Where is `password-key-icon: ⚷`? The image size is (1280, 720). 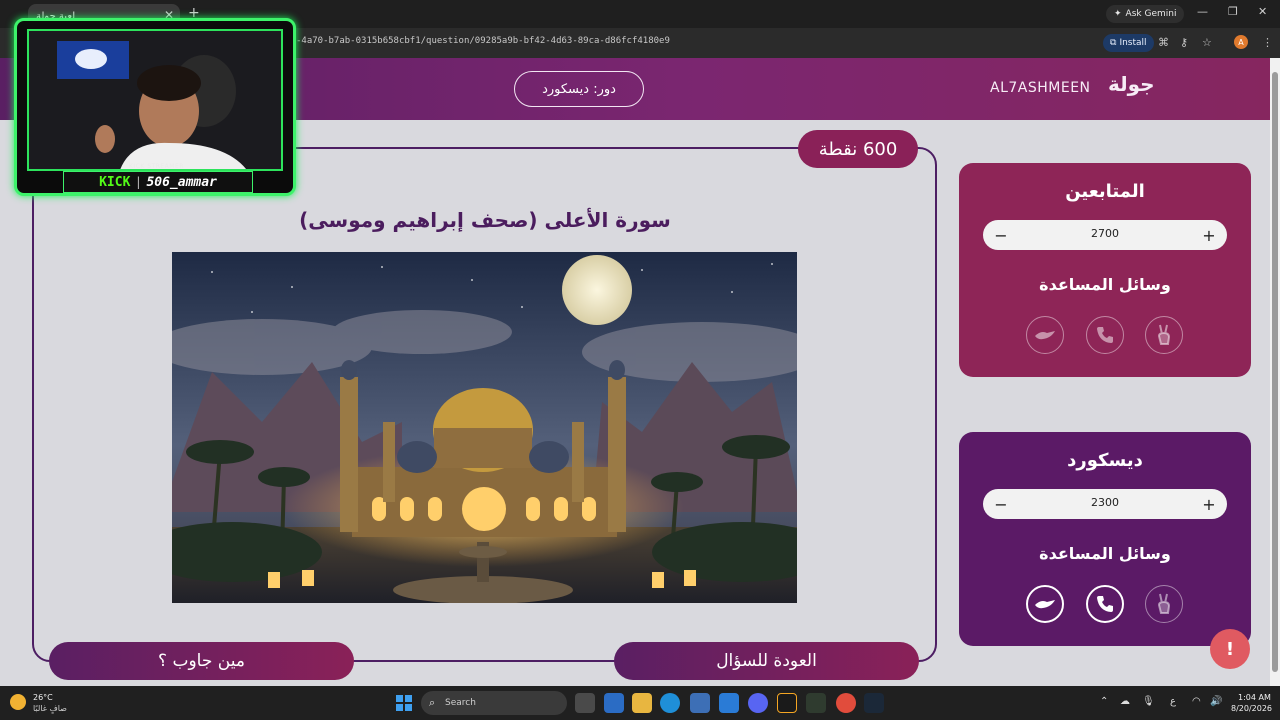 password-key-icon: ⚷ is located at coordinates (1184, 42).